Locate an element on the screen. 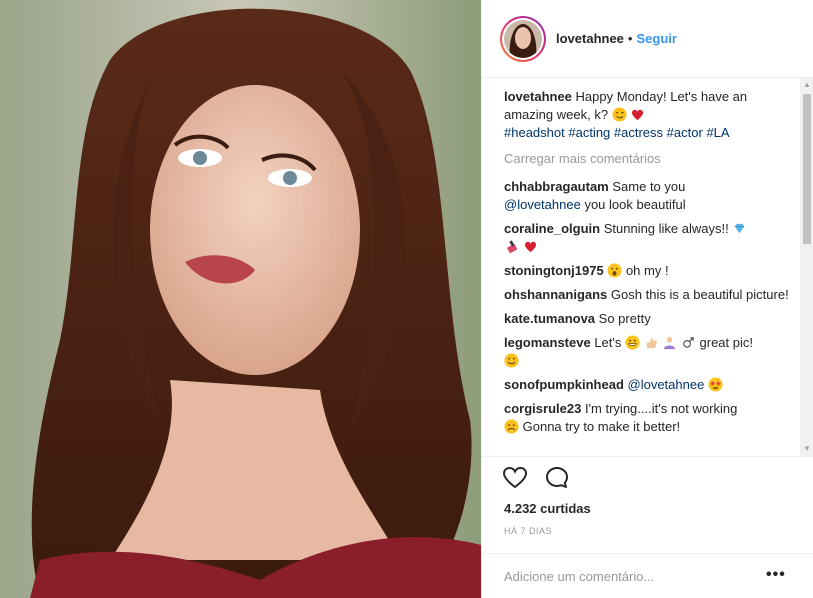 This screenshot has width=813, height=598. hashtag: #actress is located at coordinates (638, 132).